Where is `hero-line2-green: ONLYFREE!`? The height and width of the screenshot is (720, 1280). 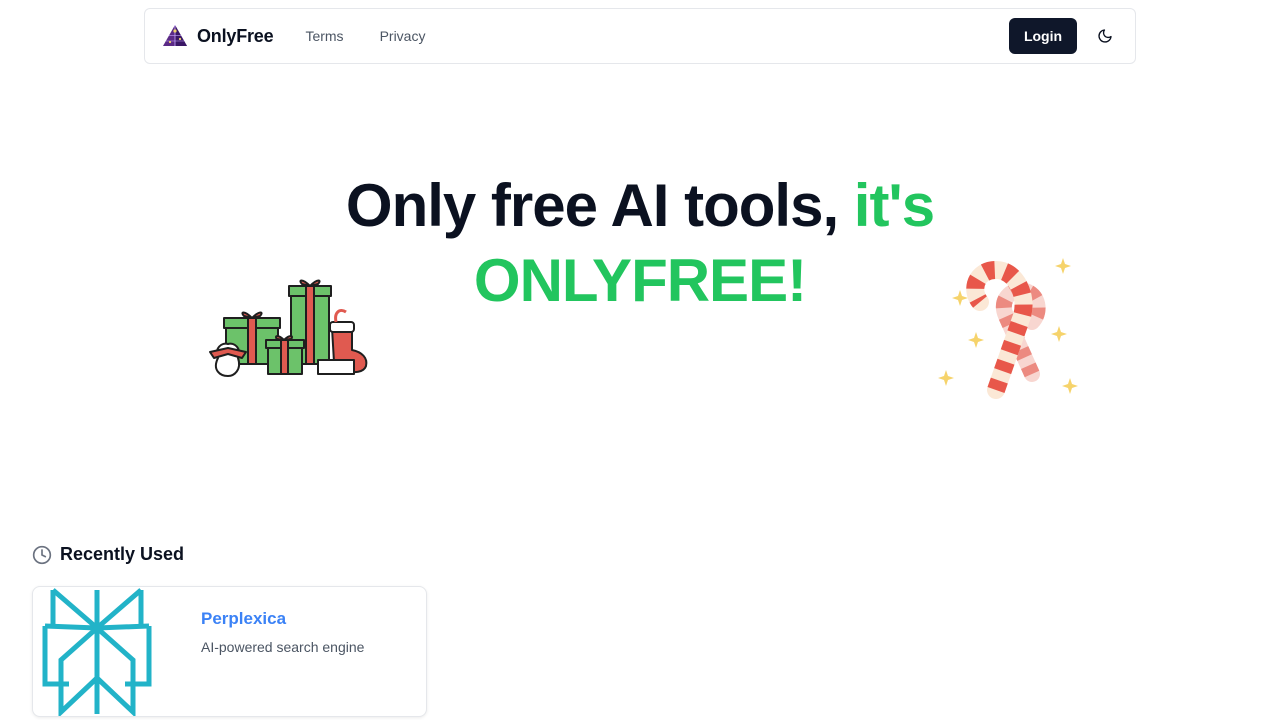 hero-line2-green: ONLYFREE! is located at coordinates (640, 280).